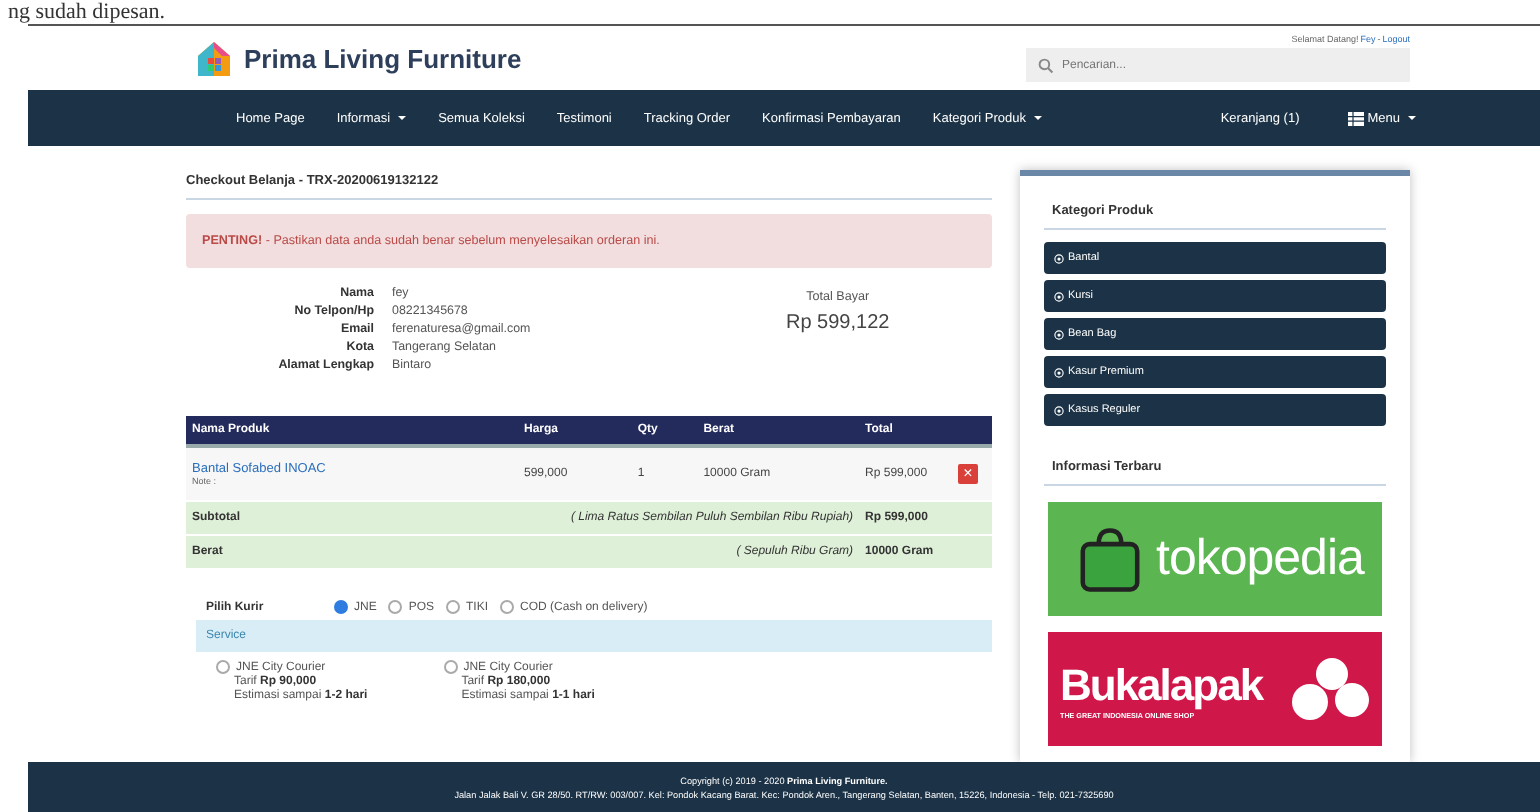 This screenshot has width=1540, height=812. What do you see at coordinates (214, 58) in the screenshot?
I see `house-logo-icon` at bounding box center [214, 58].